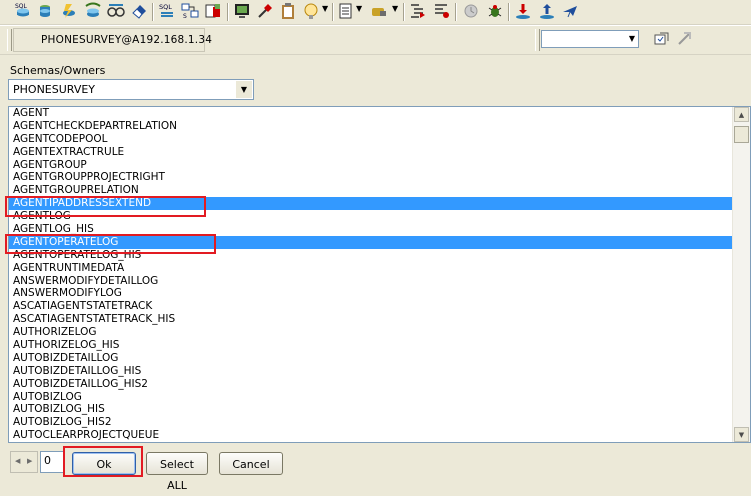  Describe the element at coordinates (371, 435) in the screenshot. I see `list-item: AUTOCLEARPROJECTQUEUE` at that location.